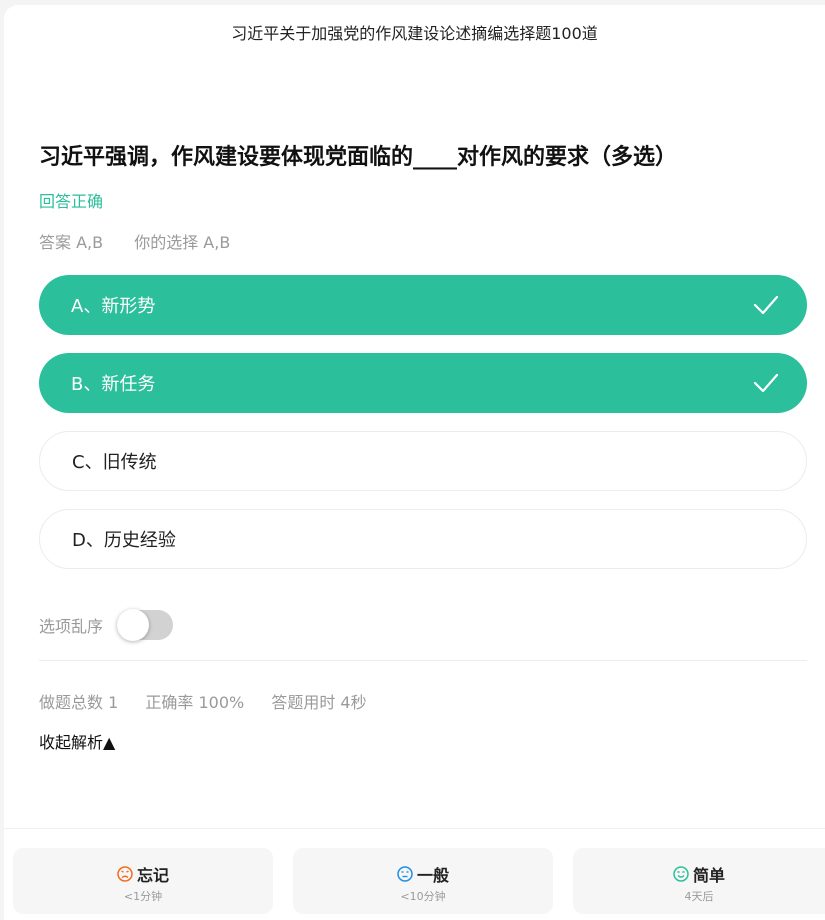  I want to click on rate-title: 一般, so click(432, 875).